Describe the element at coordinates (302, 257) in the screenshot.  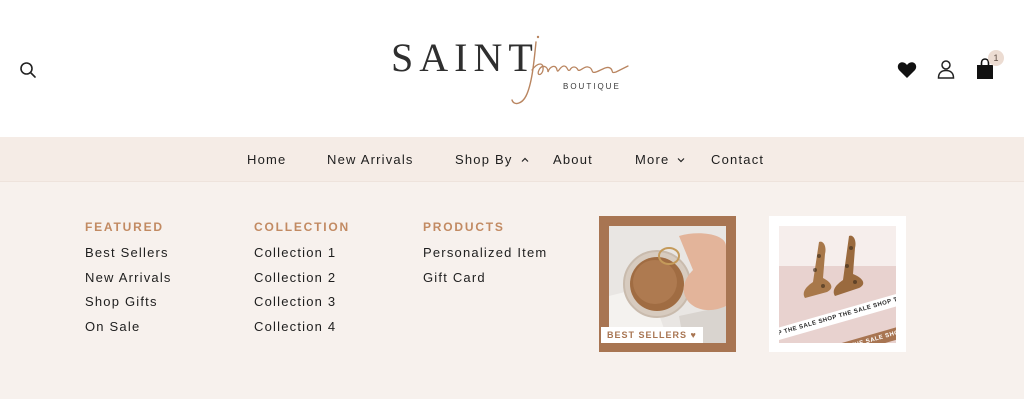
I see `menu-link-collection-1: Collection 1` at that location.